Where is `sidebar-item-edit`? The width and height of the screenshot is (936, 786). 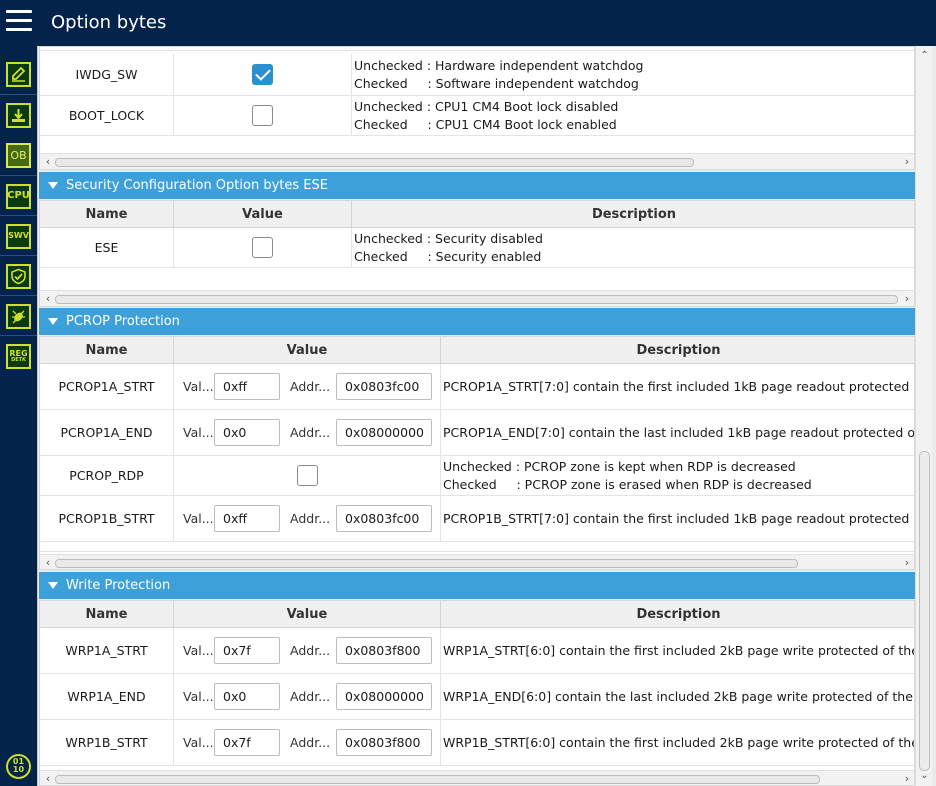
sidebar-item-edit is located at coordinates (18, 74).